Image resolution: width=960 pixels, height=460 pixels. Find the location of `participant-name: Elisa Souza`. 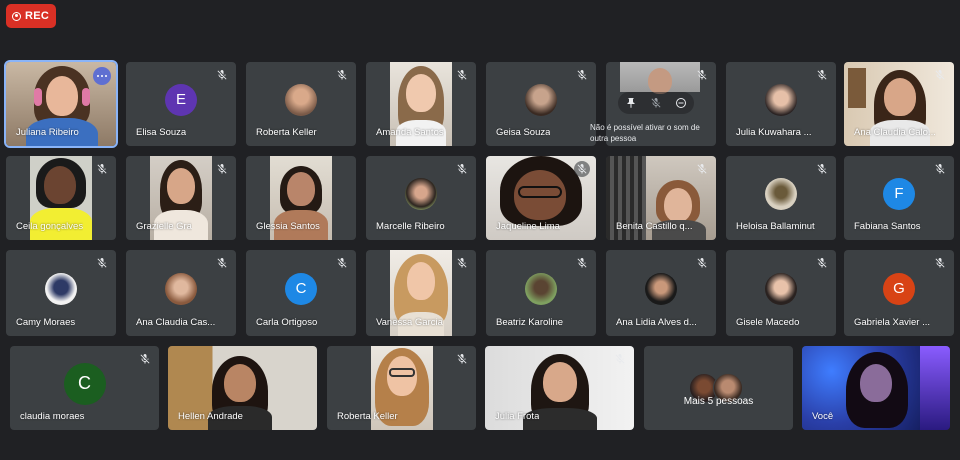

participant-name: Elisa Souza is located at coordinates (161, 132).